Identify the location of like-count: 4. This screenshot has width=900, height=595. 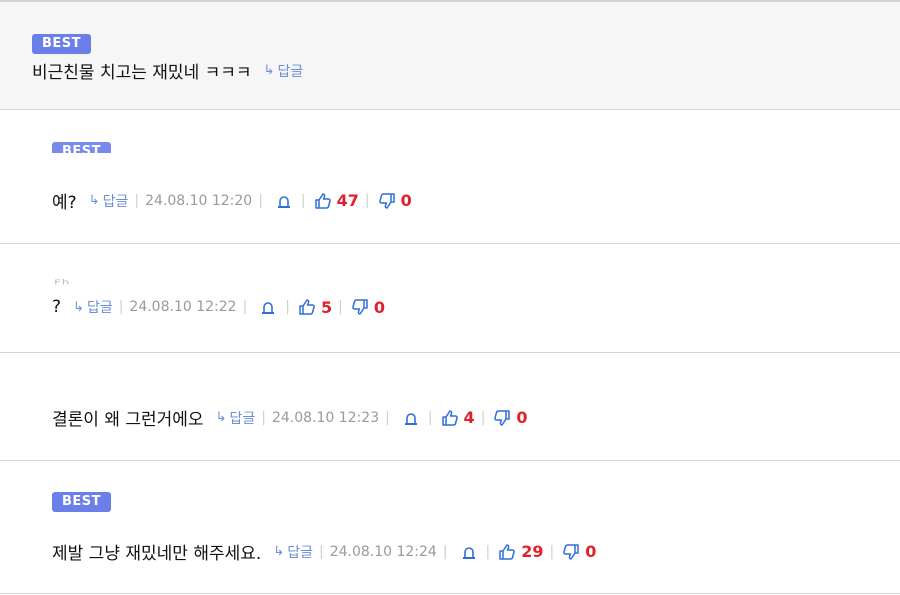
(469, 417).